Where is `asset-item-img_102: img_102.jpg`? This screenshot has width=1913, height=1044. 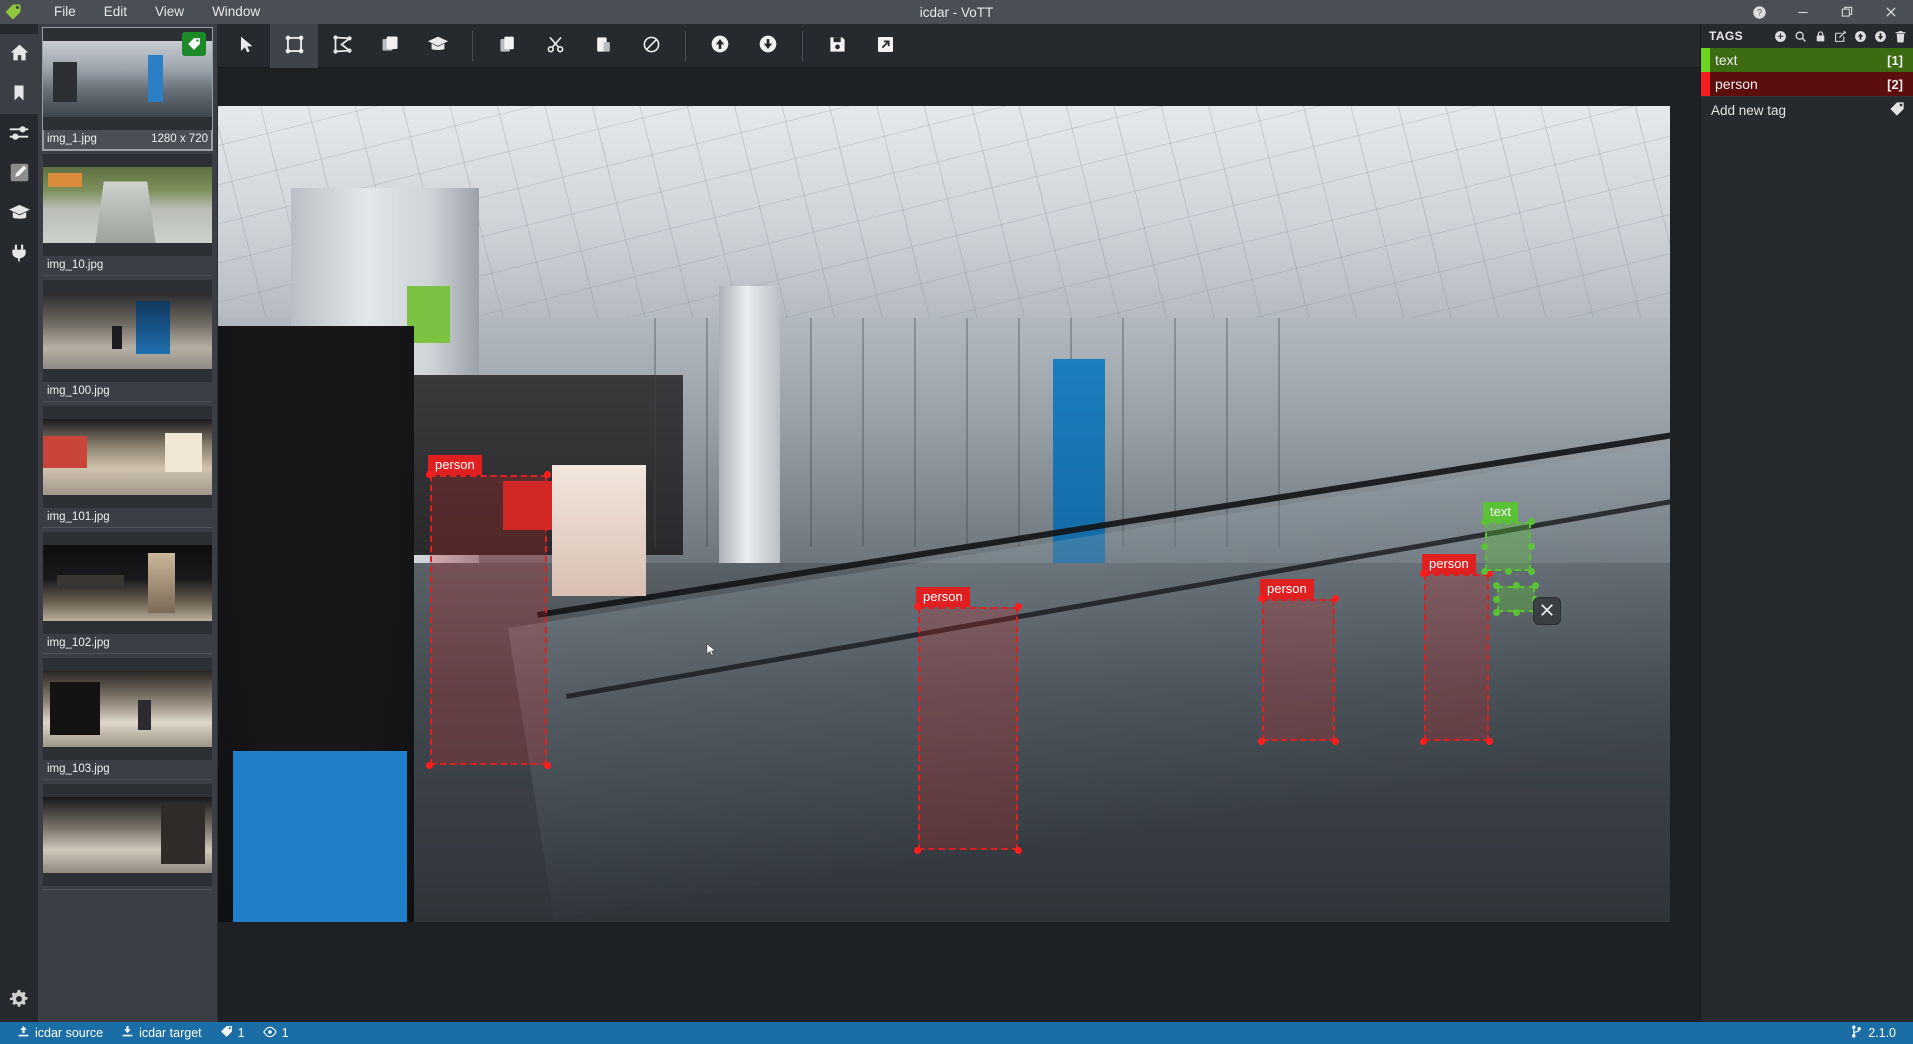
asset-item-img_102: img_102.jpg is located at coordinates (127, 593).